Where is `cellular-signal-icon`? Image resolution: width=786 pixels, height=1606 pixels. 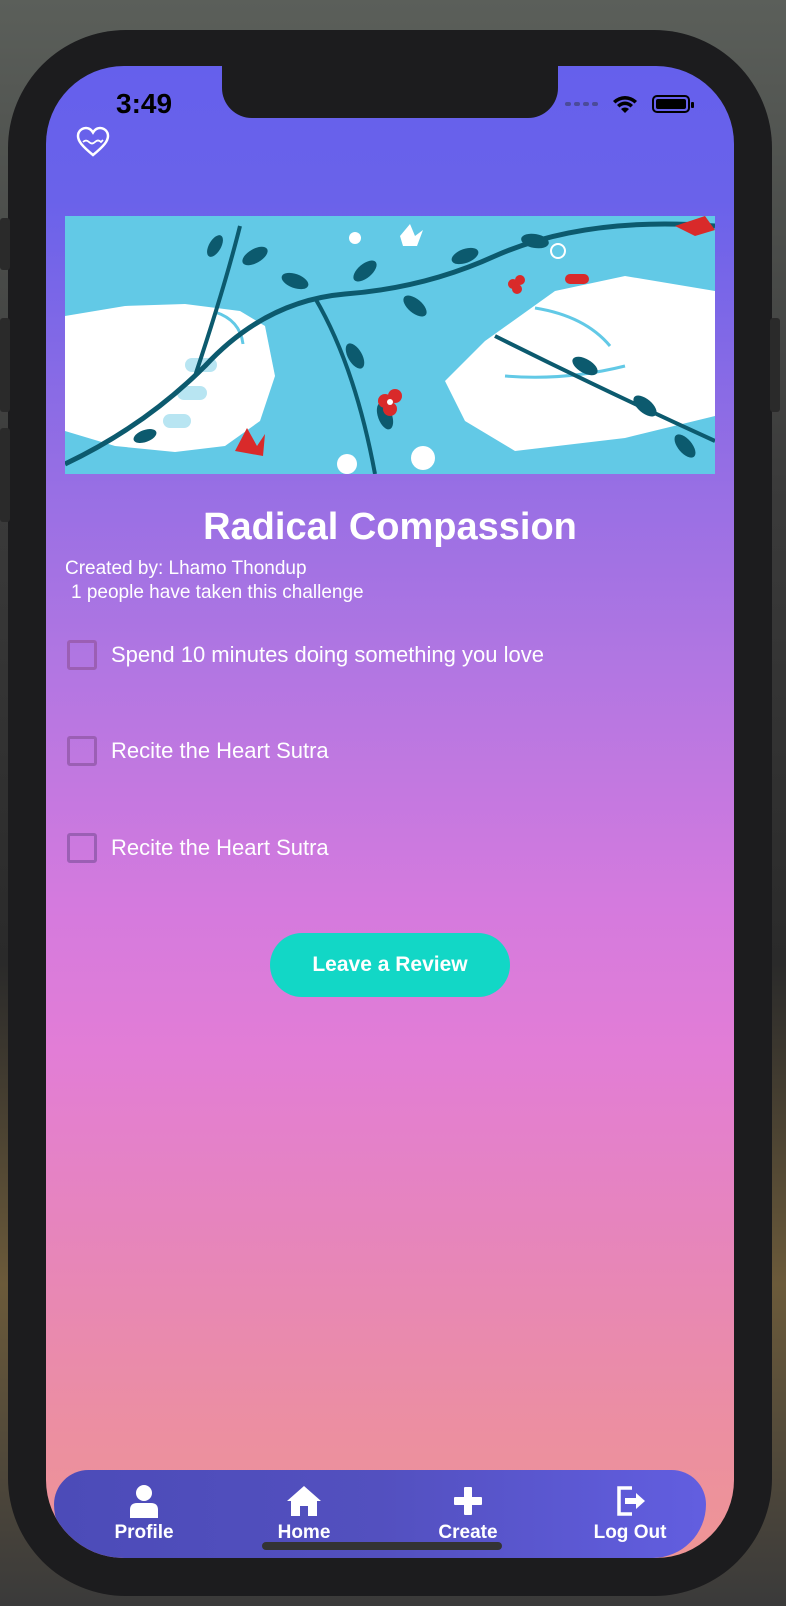 cellular-signal-icon is located at coordinates (581, 104).